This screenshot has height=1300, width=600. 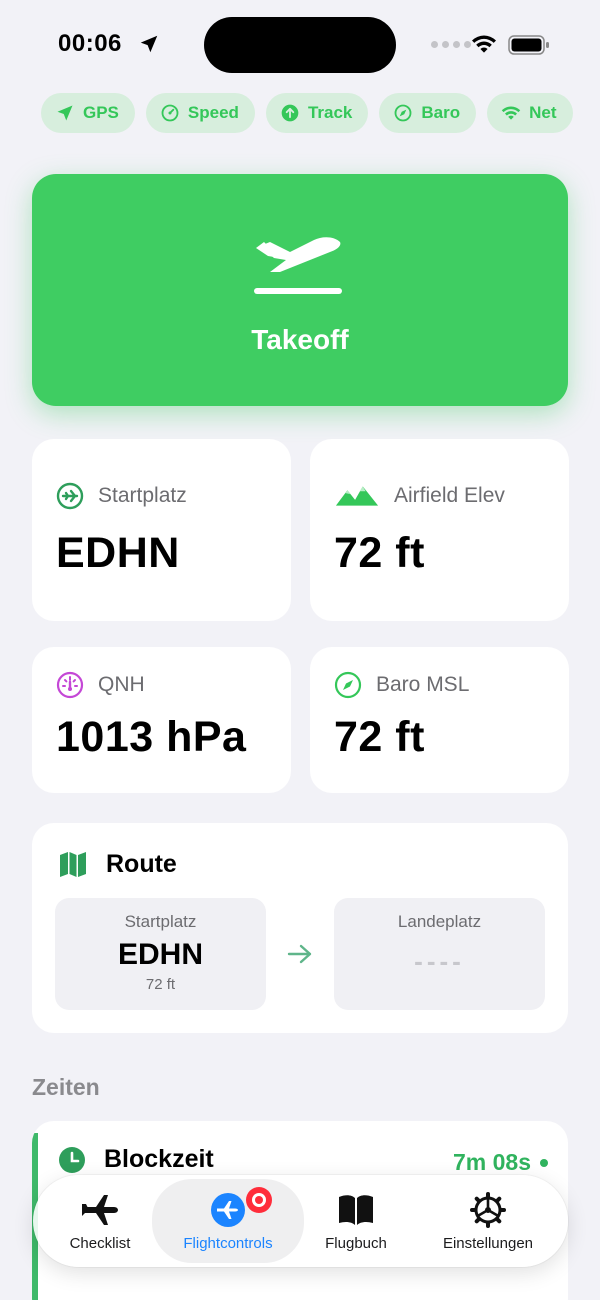 What do you see at coordinates (543, 112) in the screenshot?
I see `chip-label: Net` at bounding box center [543, 112].